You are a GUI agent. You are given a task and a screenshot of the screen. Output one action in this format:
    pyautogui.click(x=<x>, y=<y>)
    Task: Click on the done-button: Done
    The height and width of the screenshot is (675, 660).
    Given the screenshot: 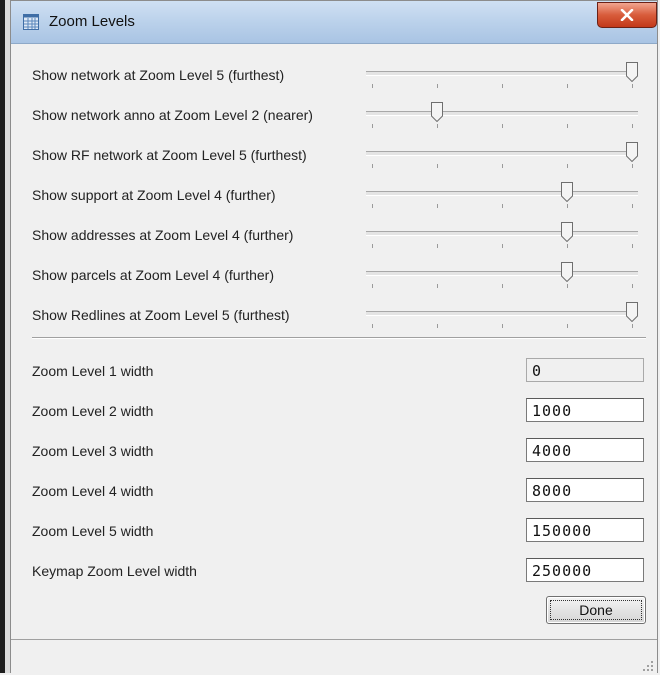 What is the action you would take?
    pyautogui.click(x=596, y=610)
    